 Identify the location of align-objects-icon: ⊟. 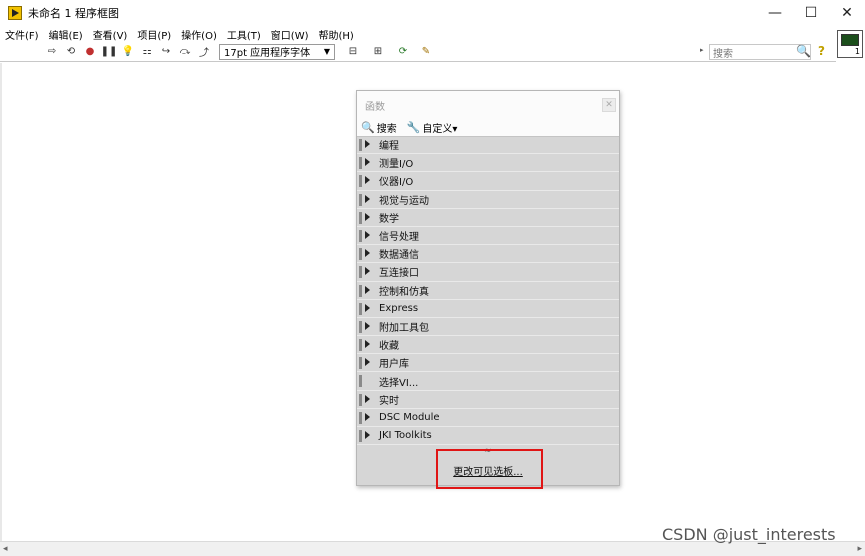
(353, 52).